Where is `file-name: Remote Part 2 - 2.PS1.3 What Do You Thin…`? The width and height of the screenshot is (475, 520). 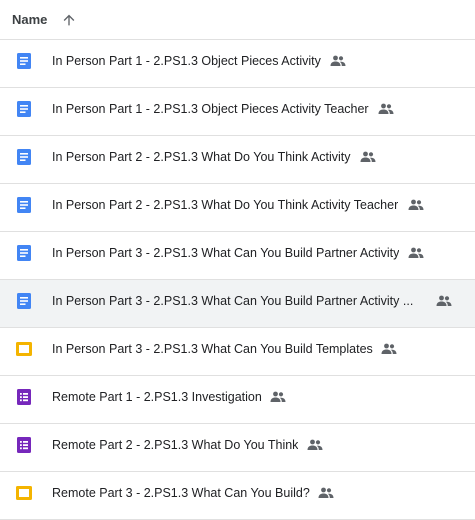
file-name: Remote Part 2 - 2.PS1.3 What Do You Thin… is located at coordinates (175, 445).